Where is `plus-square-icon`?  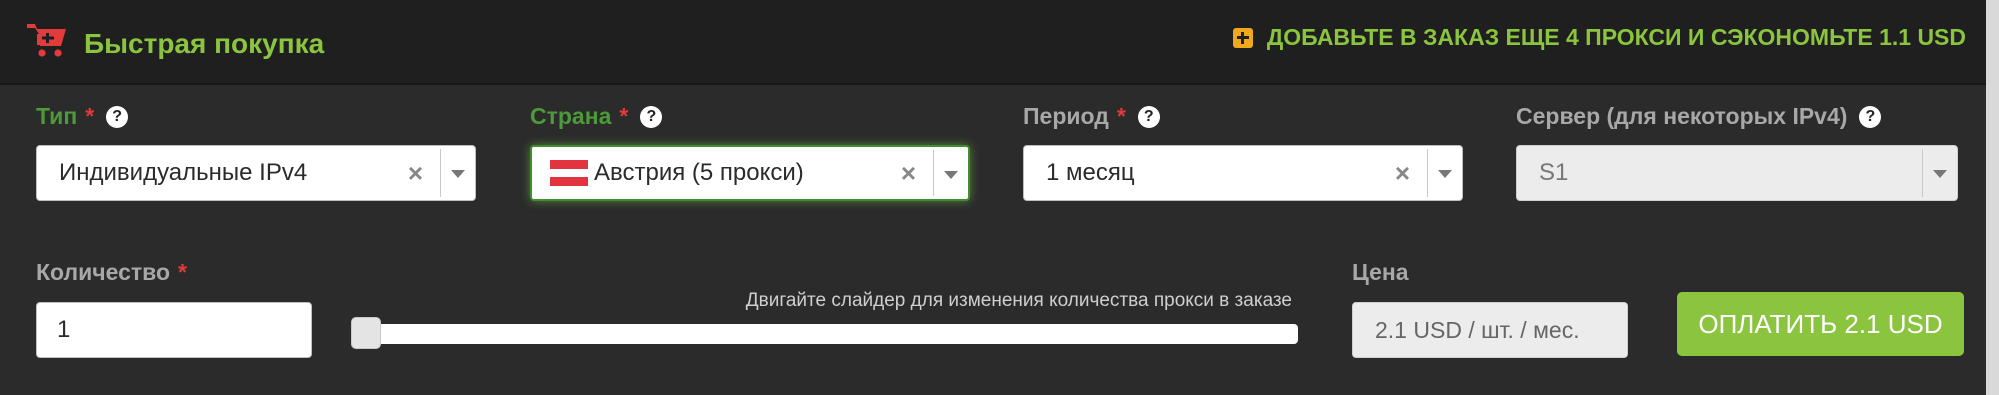
plus-square-icon is located at coordinates (1242, 37).